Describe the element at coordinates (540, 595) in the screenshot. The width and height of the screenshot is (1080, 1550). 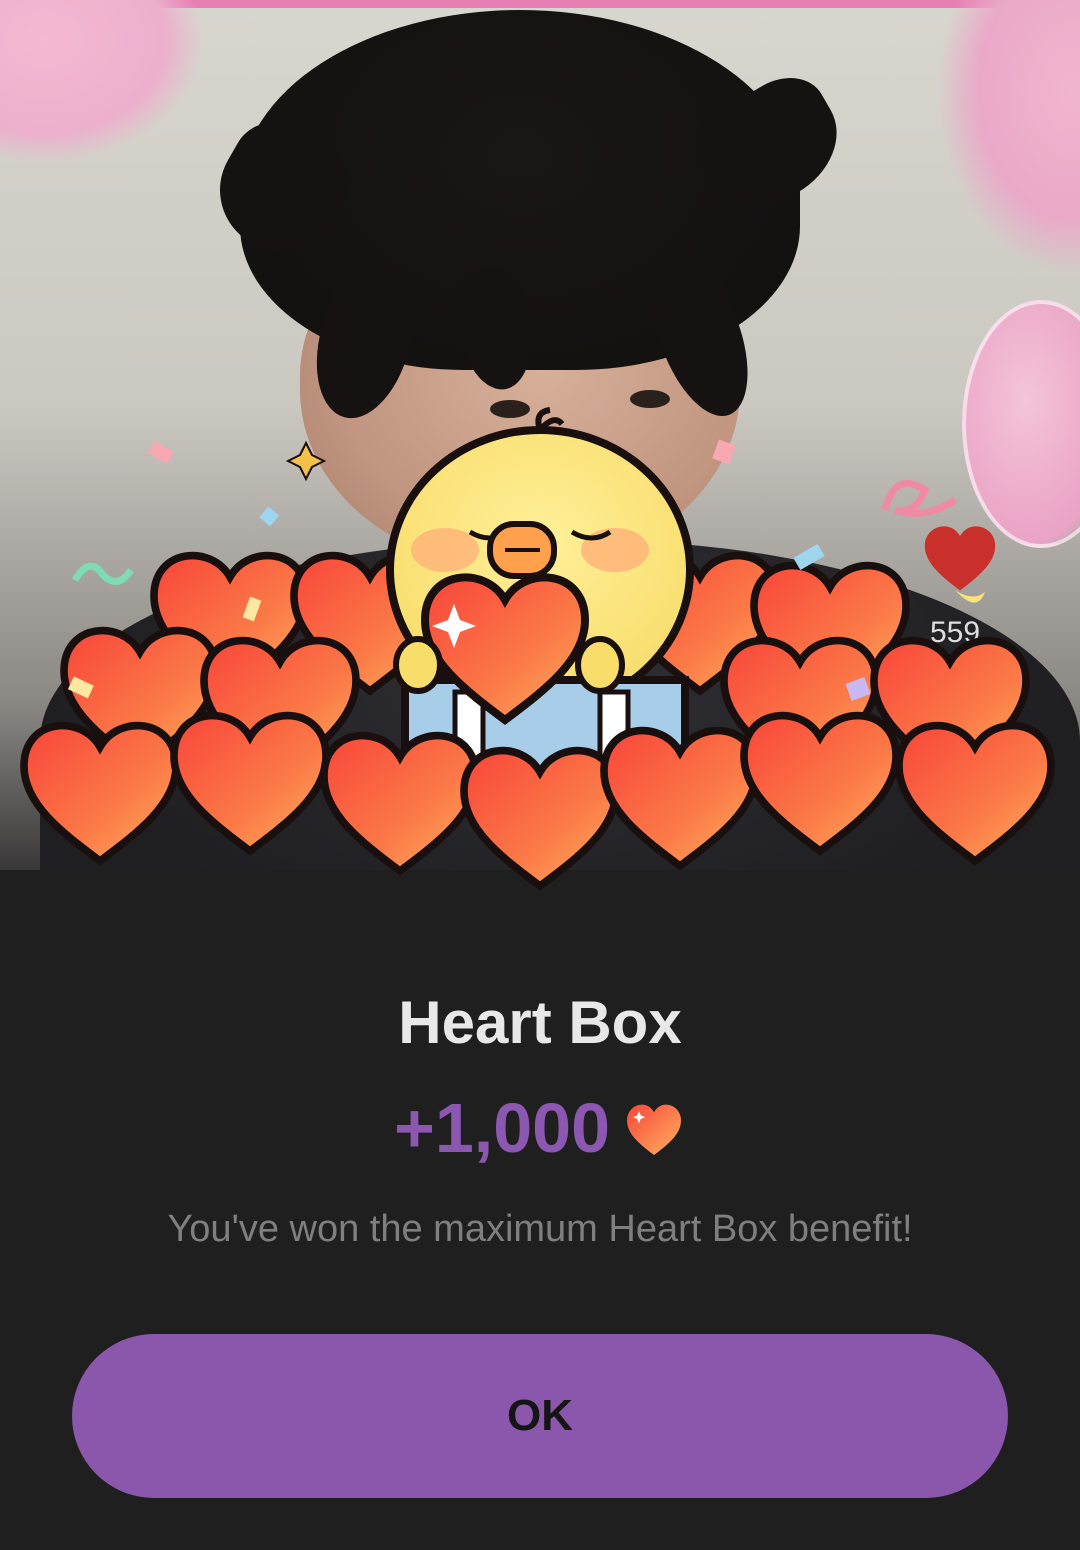
I see `chick-mascot` at that location.